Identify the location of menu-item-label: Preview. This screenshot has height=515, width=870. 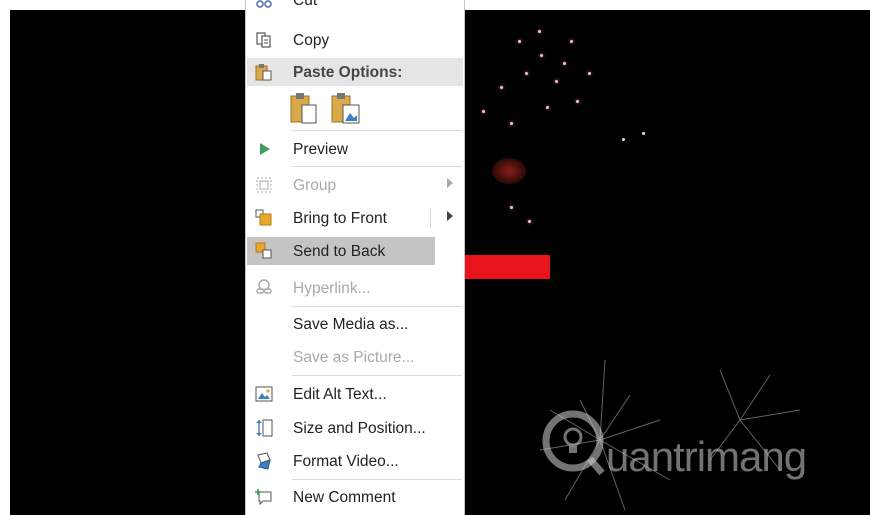
(321, 149).